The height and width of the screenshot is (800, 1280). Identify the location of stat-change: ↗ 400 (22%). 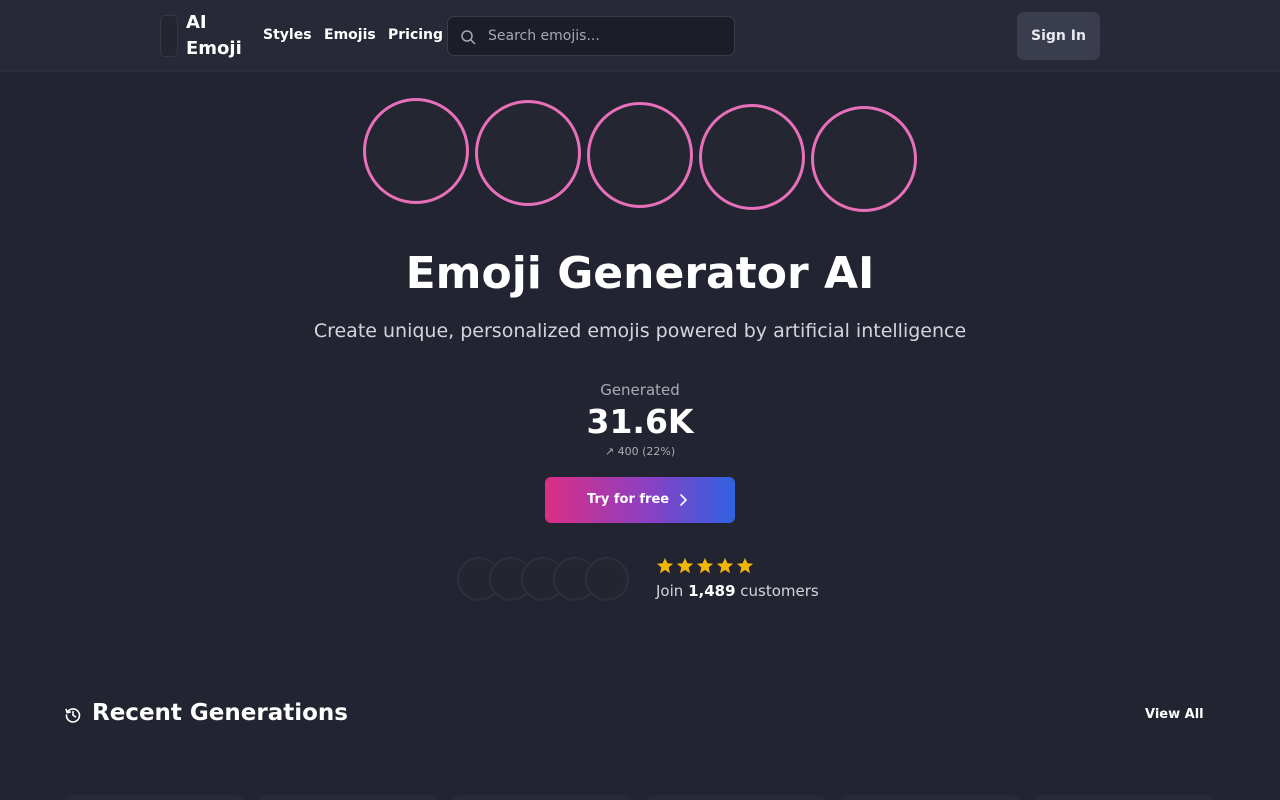
(640, 451).